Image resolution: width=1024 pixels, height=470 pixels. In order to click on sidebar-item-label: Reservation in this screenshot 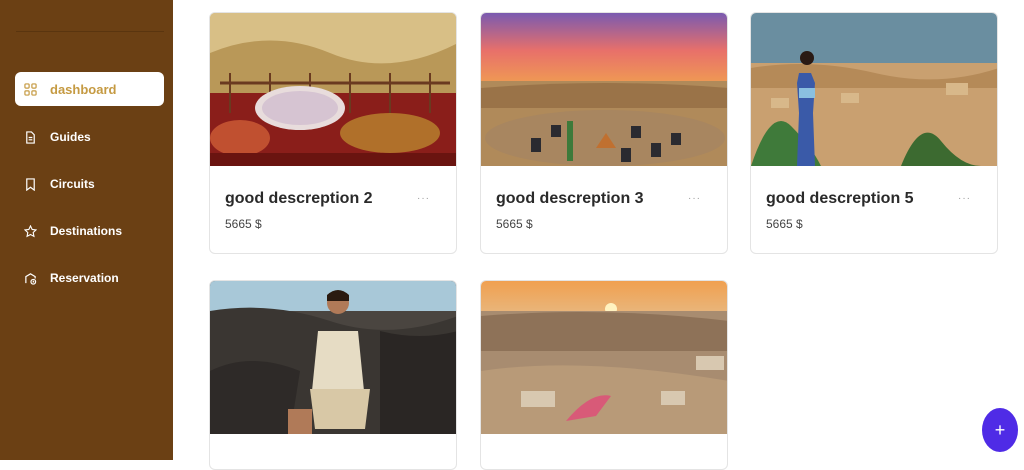, I will do `click(84, 278)`.